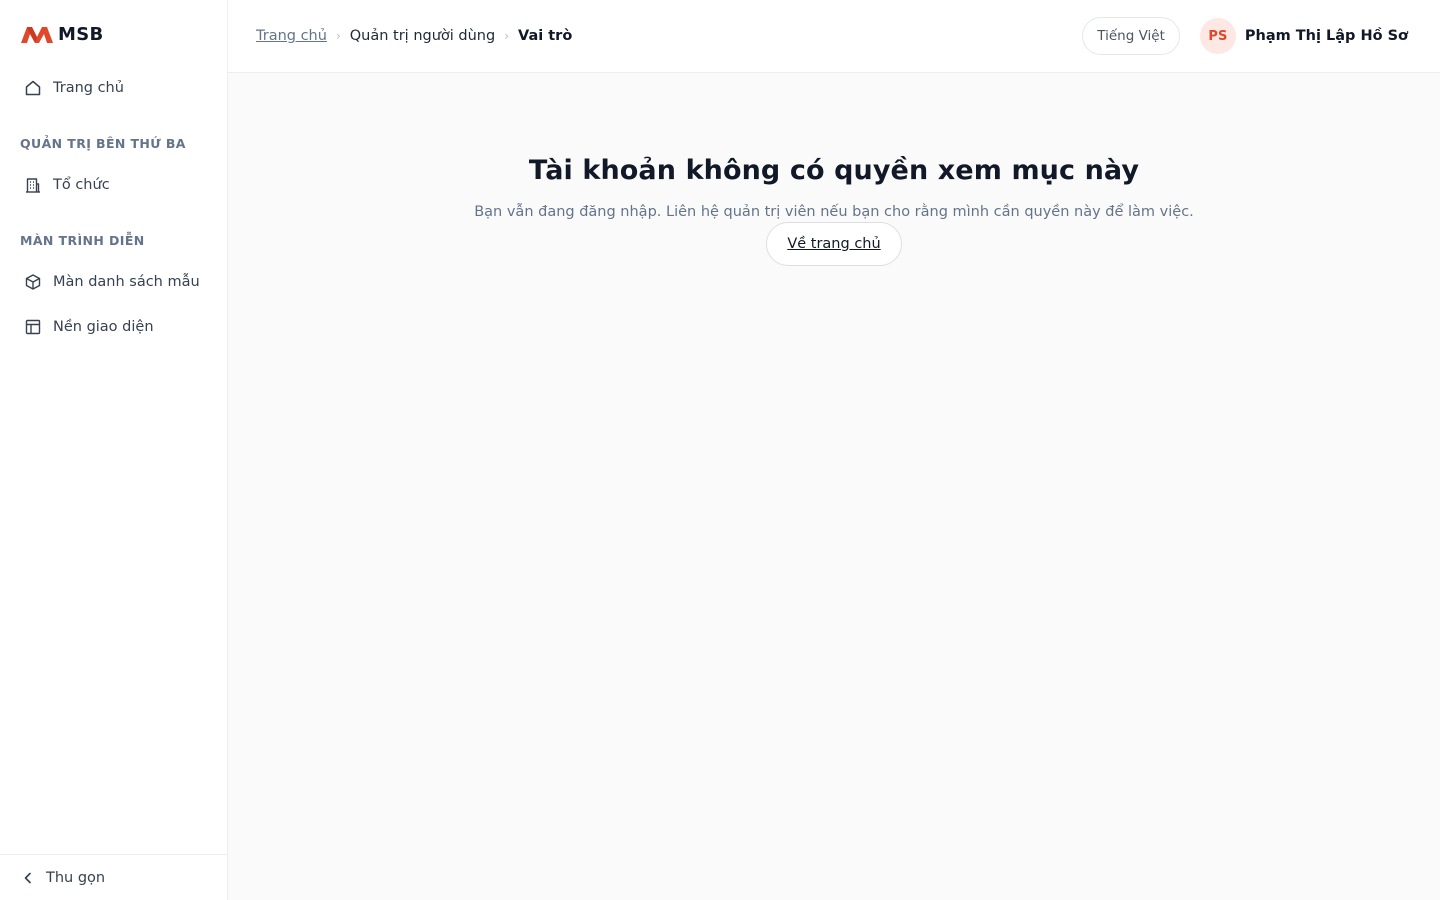 The height and width of the screenshot is (900, 1440). I want to click on collapse-sidebar-button: Thu gọn, so click(113, 877).